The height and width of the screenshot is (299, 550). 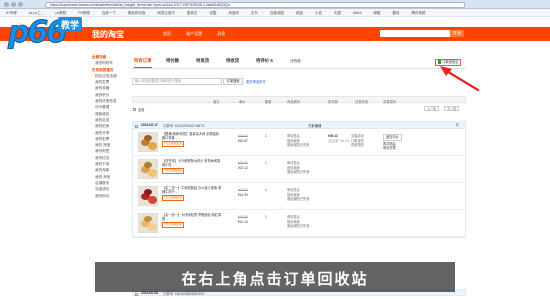 What do you see at coordinates (256, 81) in the screenshot?
I see `more-filters-link: 更多筛选条件` at bounding box center [256, 81].